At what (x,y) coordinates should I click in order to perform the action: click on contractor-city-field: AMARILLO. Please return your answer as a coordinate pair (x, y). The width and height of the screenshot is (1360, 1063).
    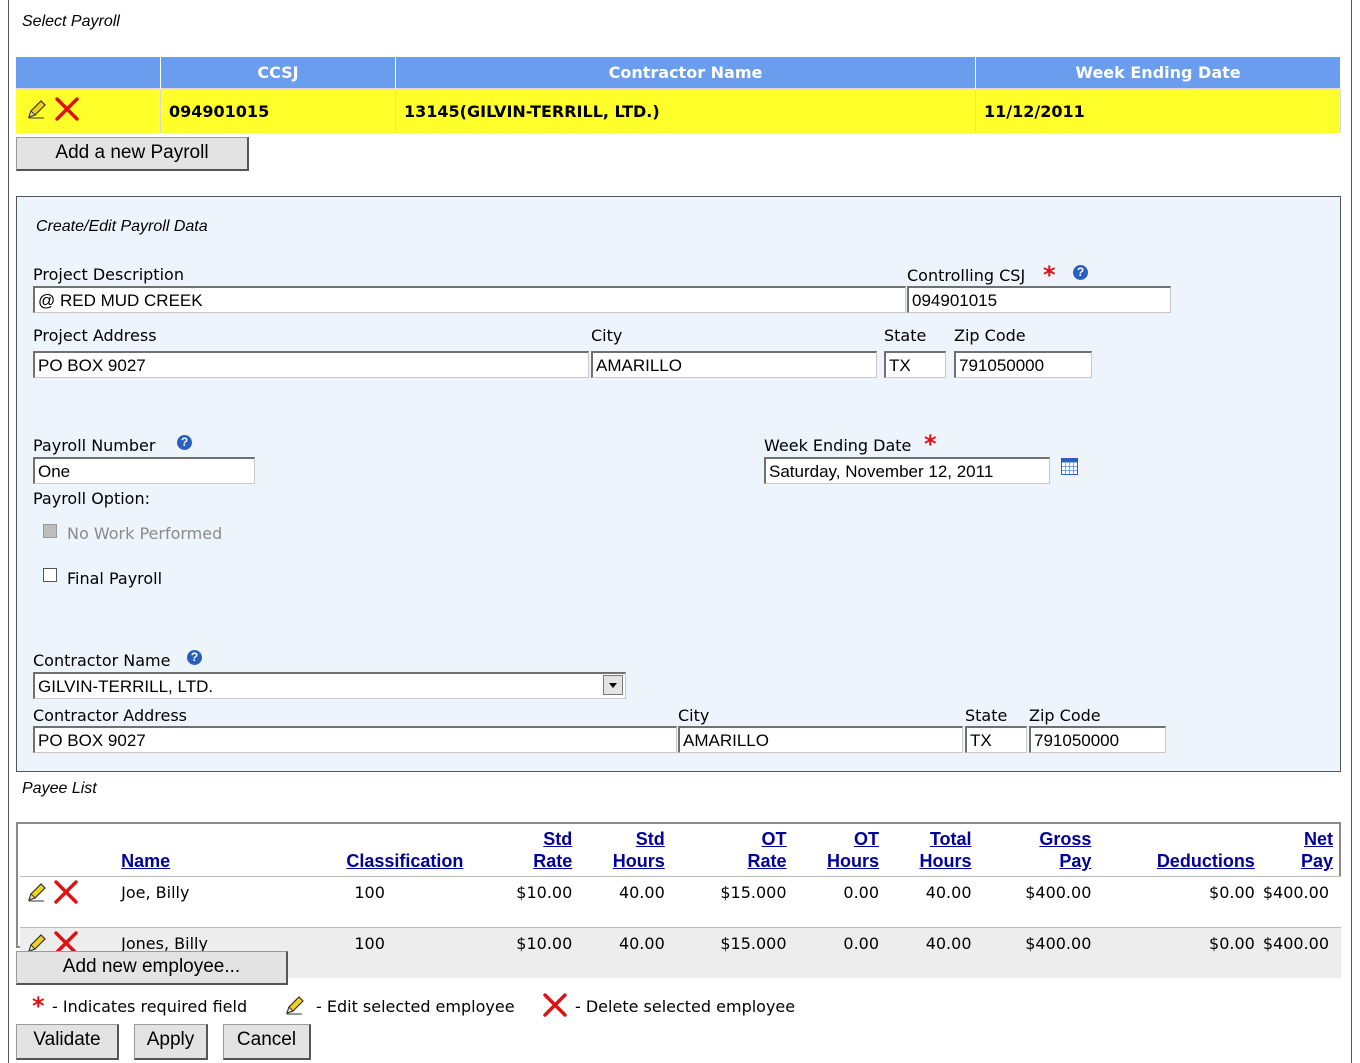
    Looking at the image, I should click on (820, 739).